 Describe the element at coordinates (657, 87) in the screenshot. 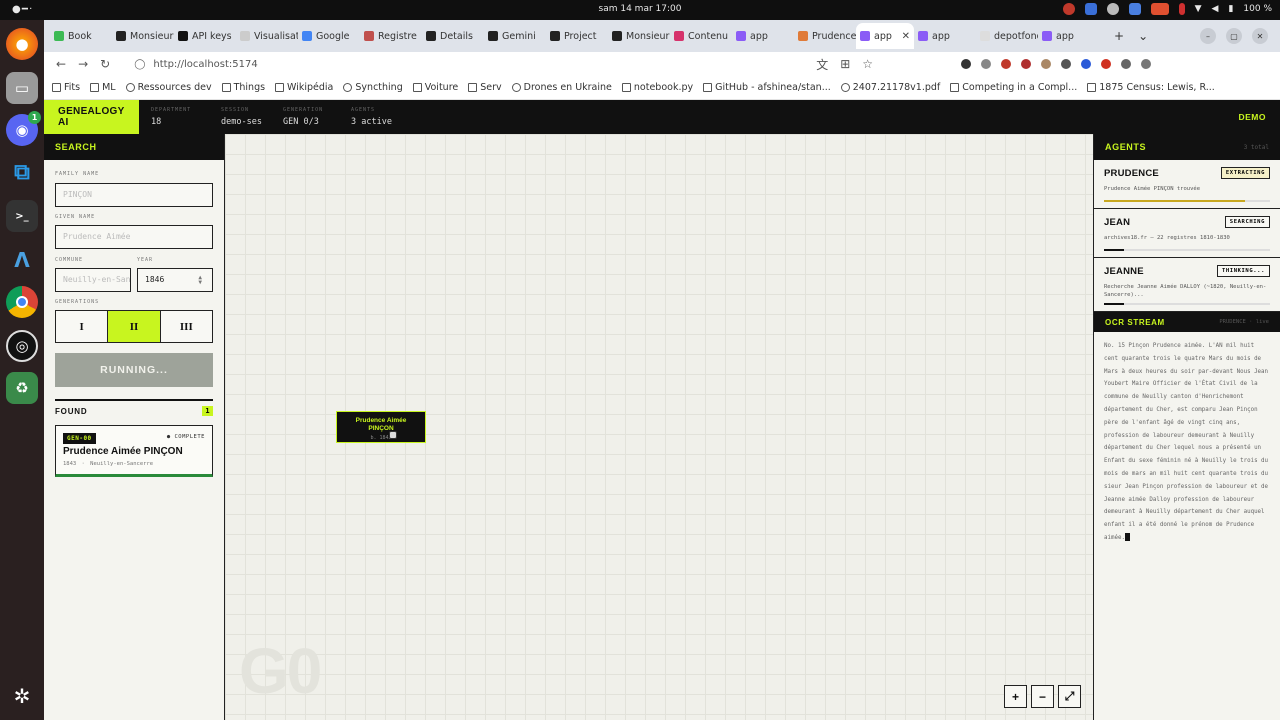

I see `bookmark-item: notebook.py` at that location.